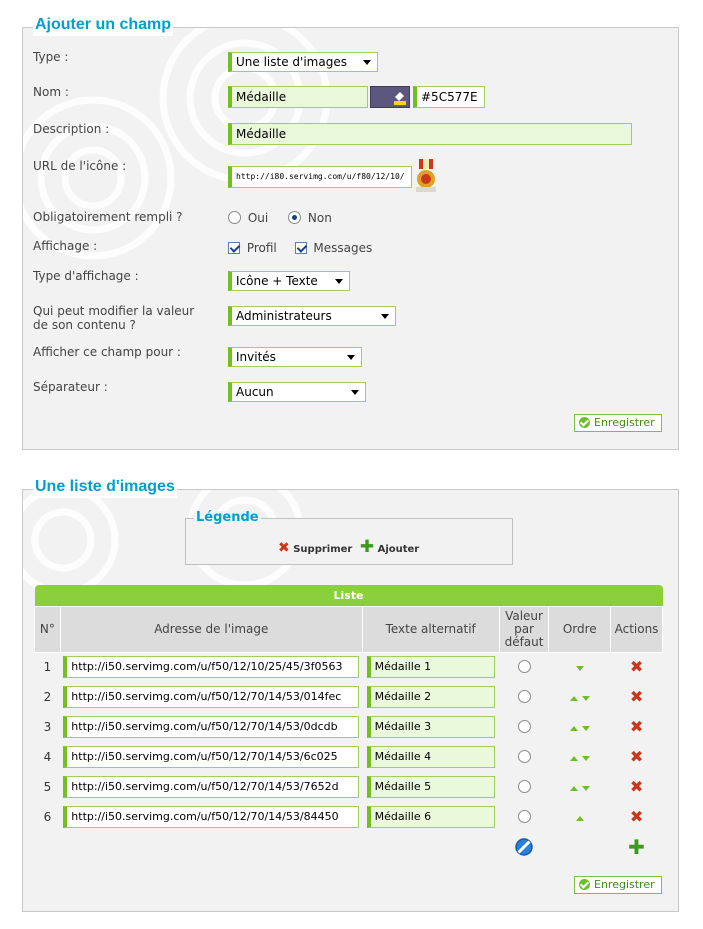 This screenshot has width=703, height=929. I want to click on color-input: #5C577E, so click(449, 97).